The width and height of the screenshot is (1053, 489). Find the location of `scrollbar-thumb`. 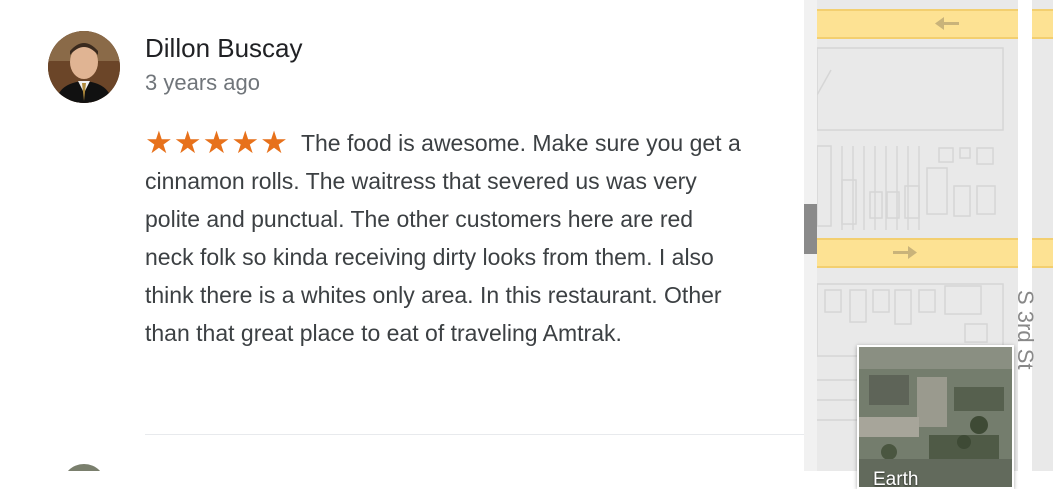

scrollbar-thumb is located at coordinates (810, 229).